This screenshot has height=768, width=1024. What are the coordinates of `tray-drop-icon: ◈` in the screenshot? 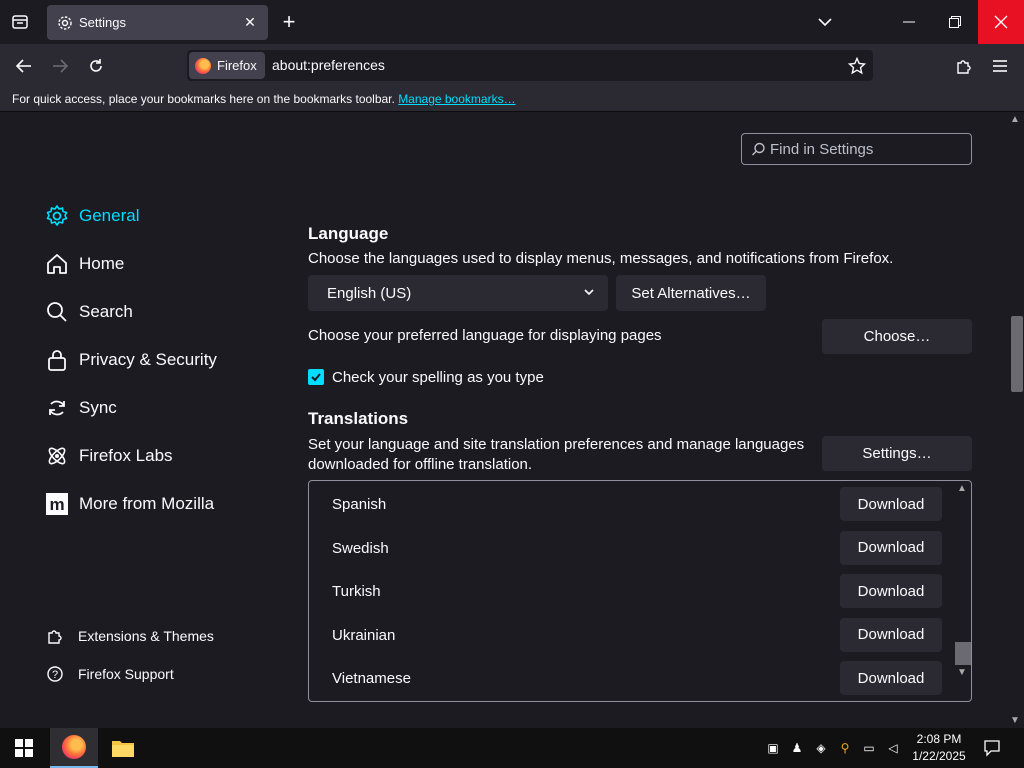 It's located at (821, 748).